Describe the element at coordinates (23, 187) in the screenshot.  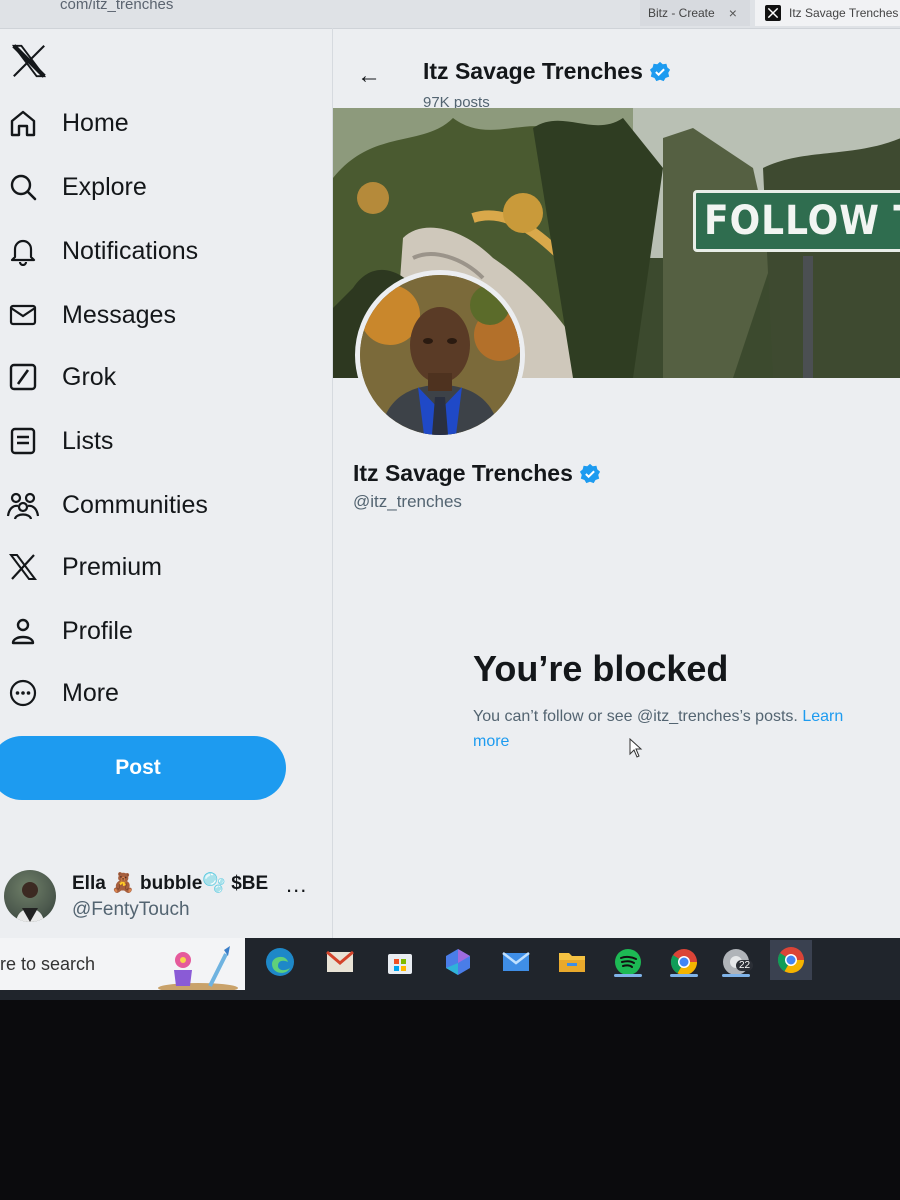
I see `search-icon` at that location.